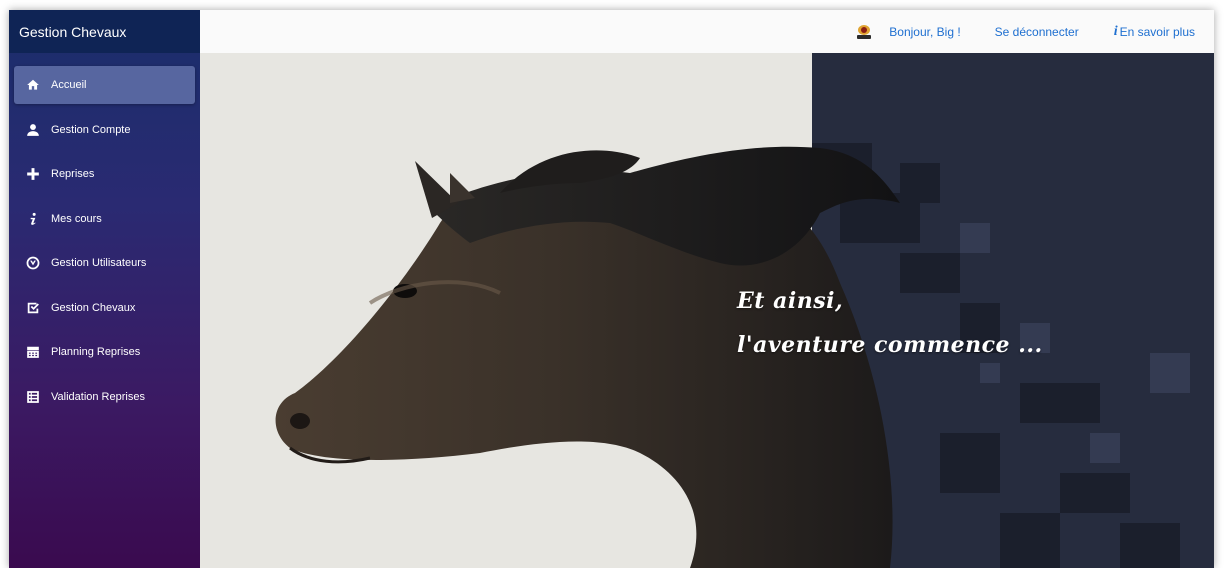 This screenshot has width=1224, height=568. What do you see at coordinates (790, 301) in the screenshot?
I see `hero-tagline-line1: Et ainsi,` at bounding box center [790, 301].